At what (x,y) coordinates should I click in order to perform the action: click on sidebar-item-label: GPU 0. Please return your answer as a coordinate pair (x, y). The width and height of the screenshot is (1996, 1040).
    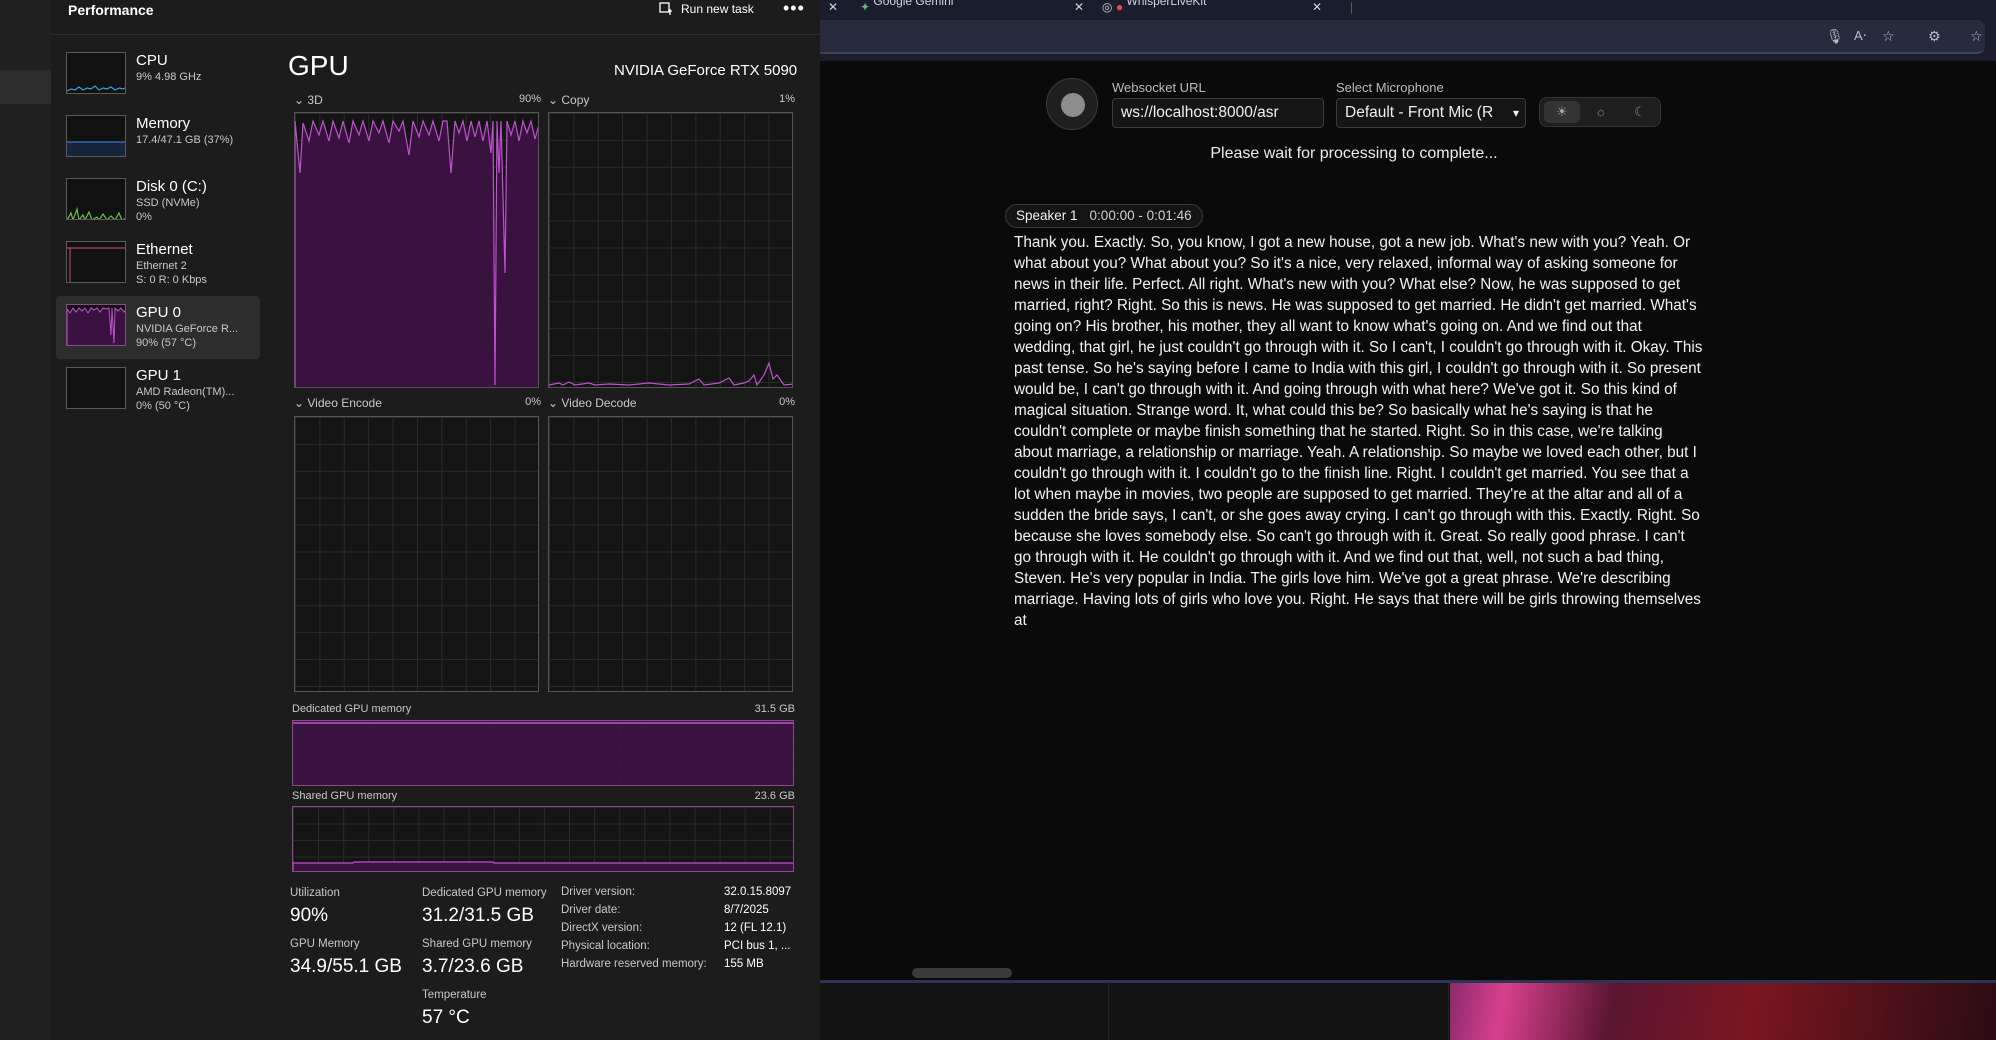
    Looking at the image, I should click on (159, 312).